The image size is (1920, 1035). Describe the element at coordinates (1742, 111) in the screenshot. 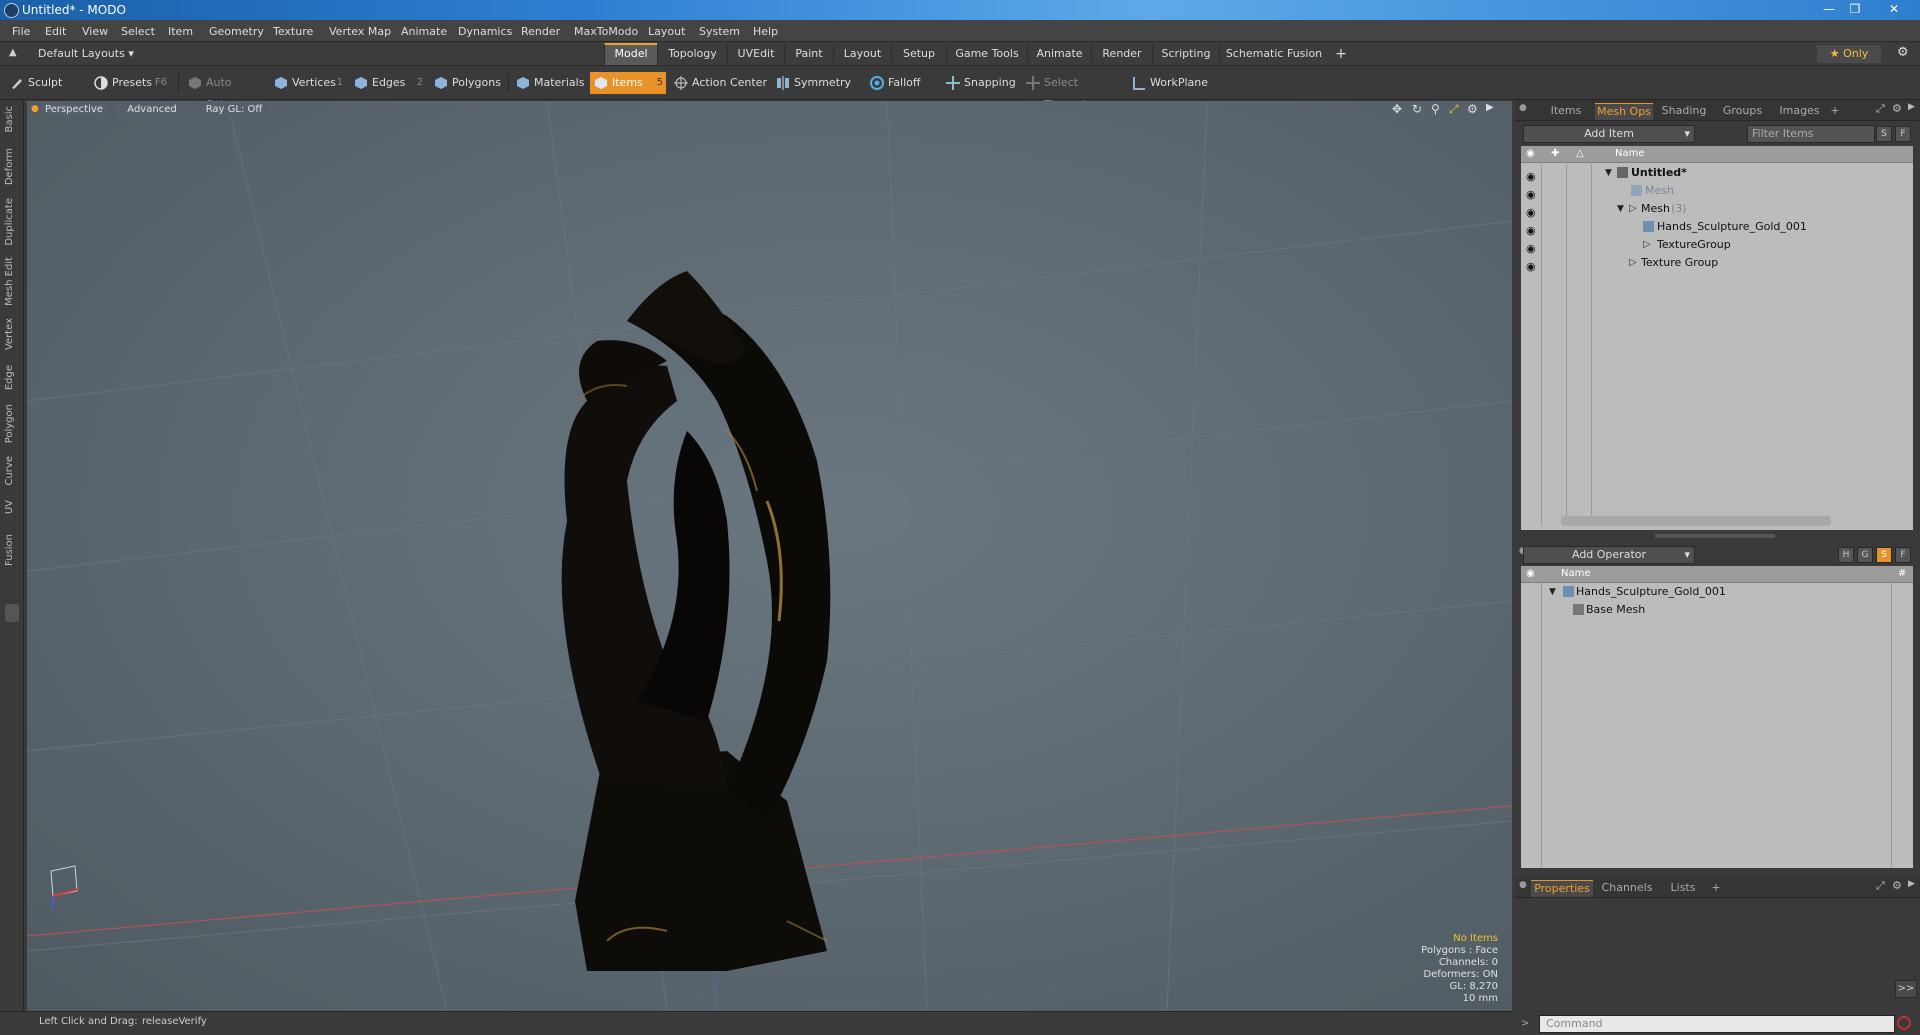

I see `tab-groups: Groups` at that location.